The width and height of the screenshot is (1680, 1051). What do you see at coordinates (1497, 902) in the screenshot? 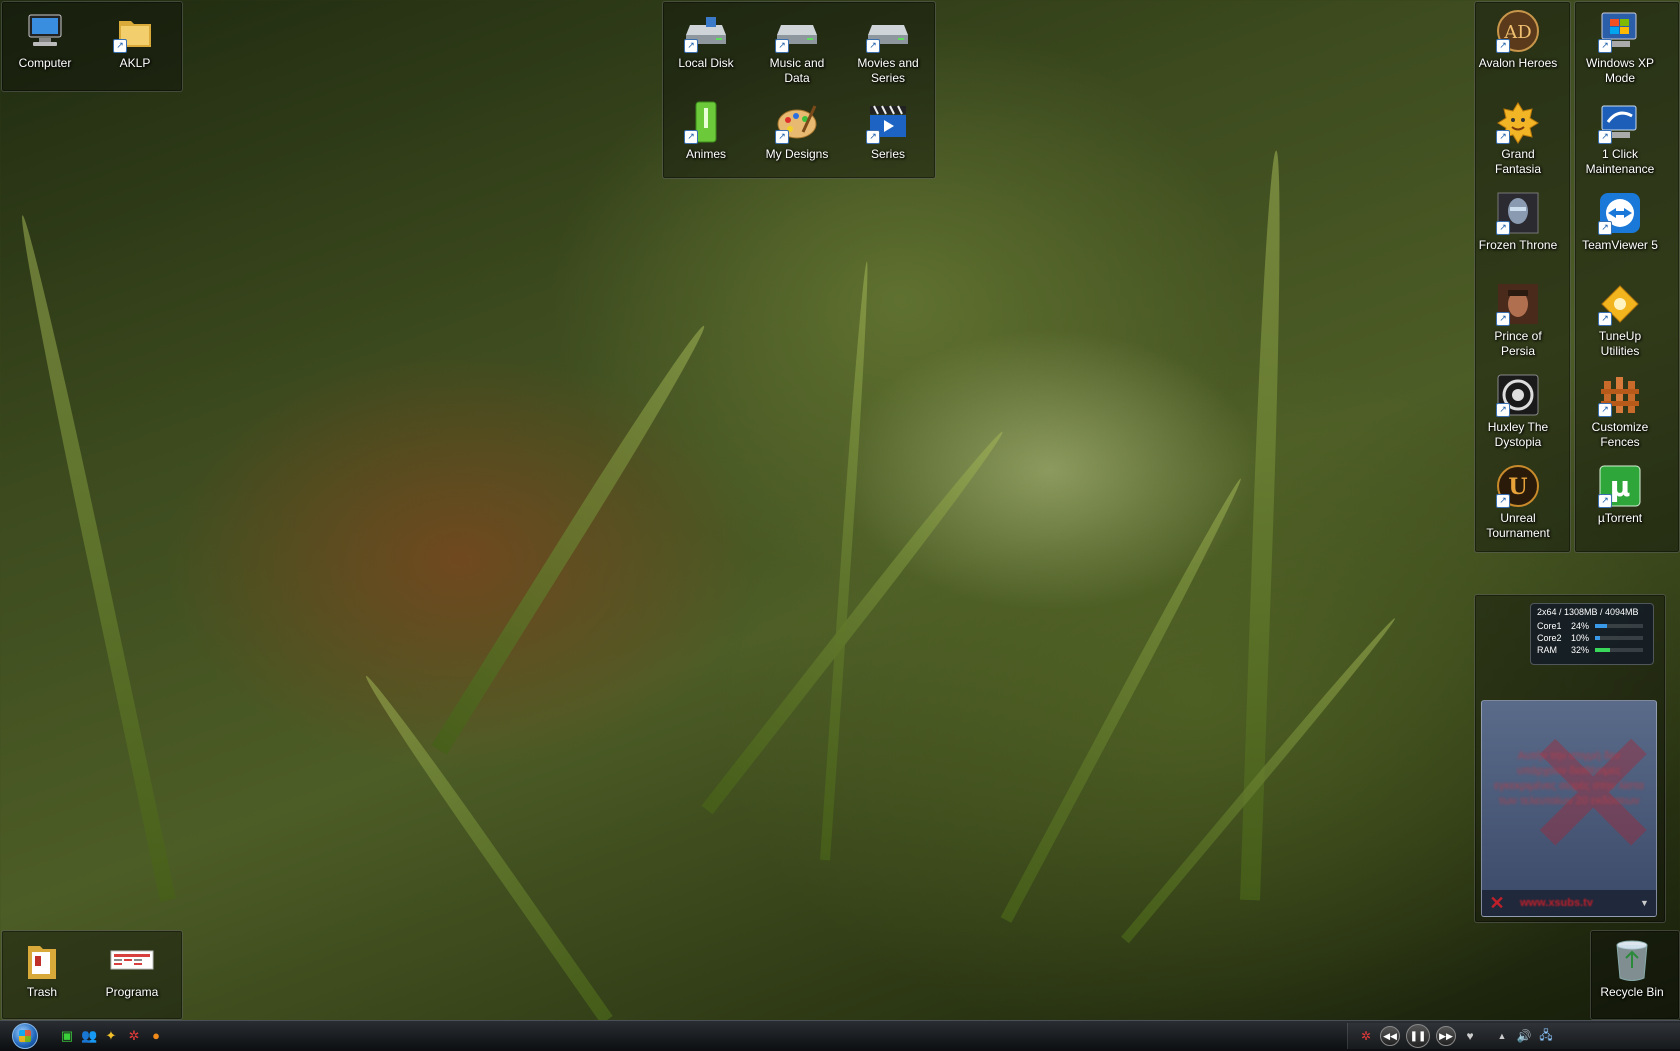
I see `xsubs-logo-icon: ✕` at bounding box center [1497, 902].